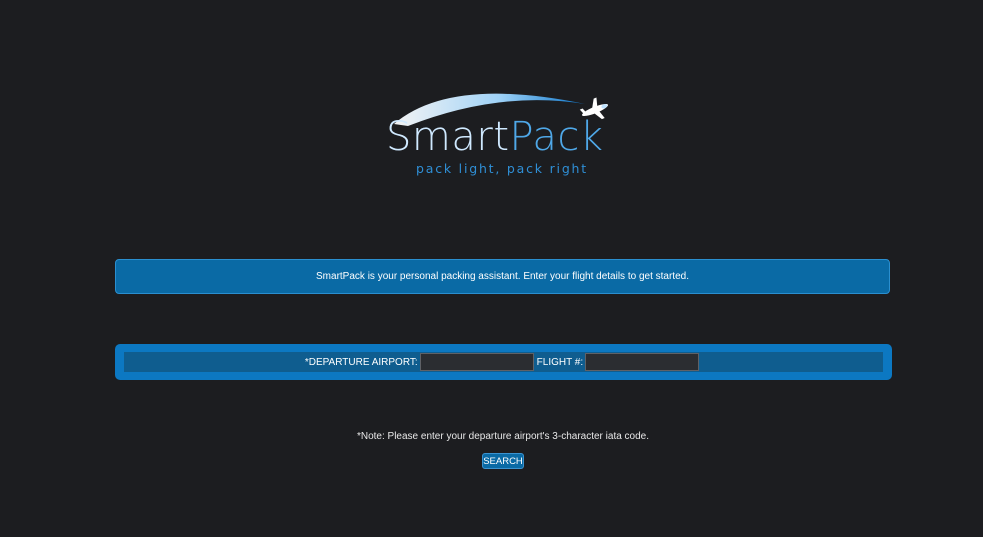 Image resolution: width=983 pixels, height=537 pixels. I want to click on logo-title: SmartPack, so click(495, 137).